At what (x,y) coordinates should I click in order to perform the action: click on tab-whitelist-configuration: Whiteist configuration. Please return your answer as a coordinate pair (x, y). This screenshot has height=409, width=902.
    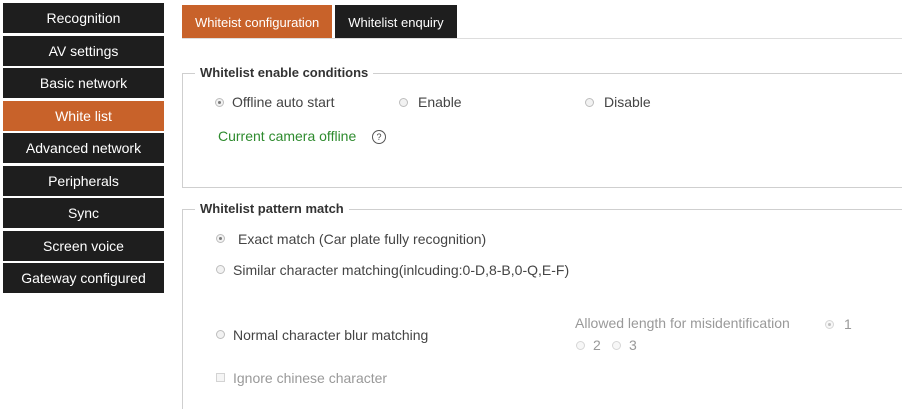
    Looking at the image, I should click on (257, 22).